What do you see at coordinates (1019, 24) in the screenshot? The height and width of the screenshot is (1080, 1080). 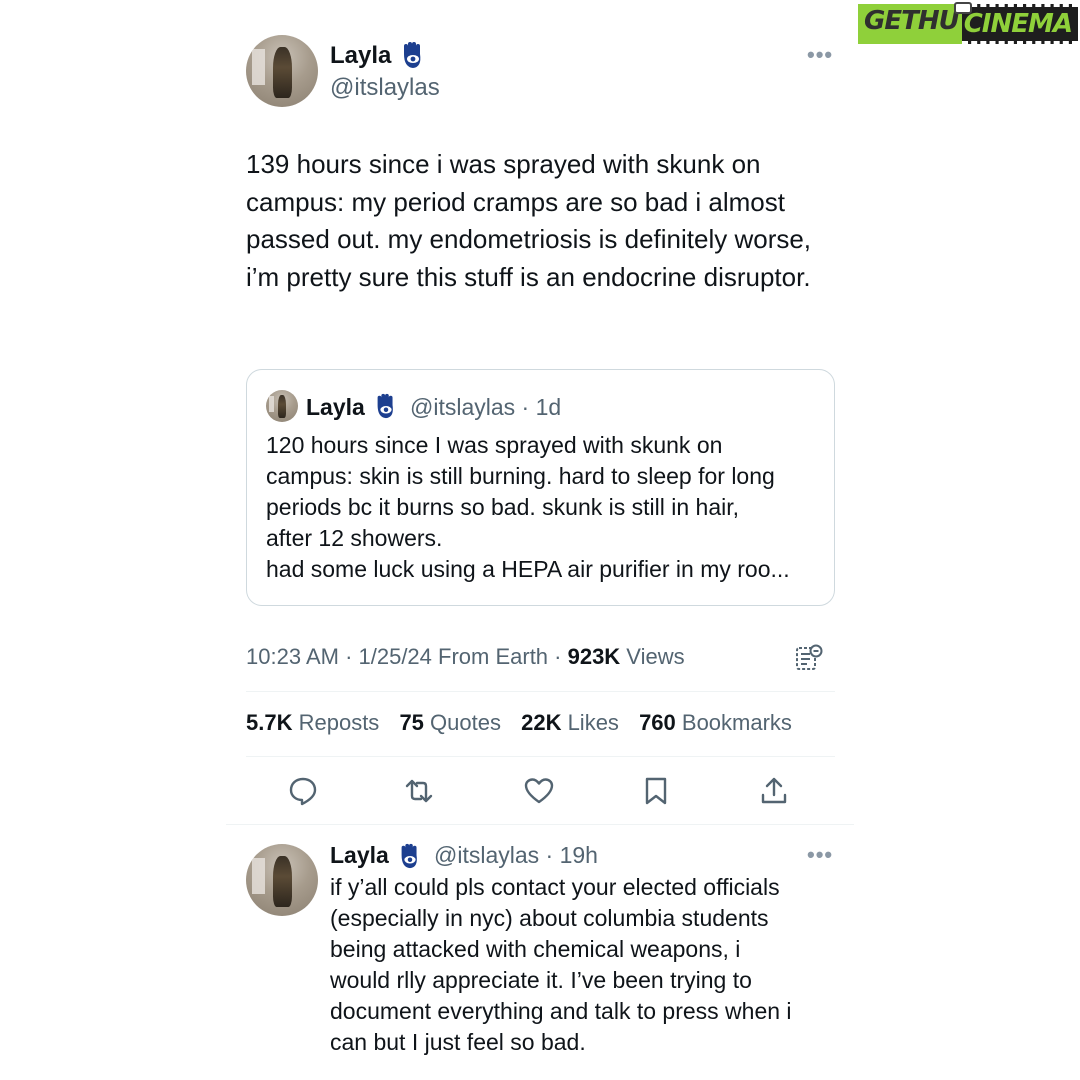 I see `watermark-part2: CINEMA` at bounding box center [1019, 24].